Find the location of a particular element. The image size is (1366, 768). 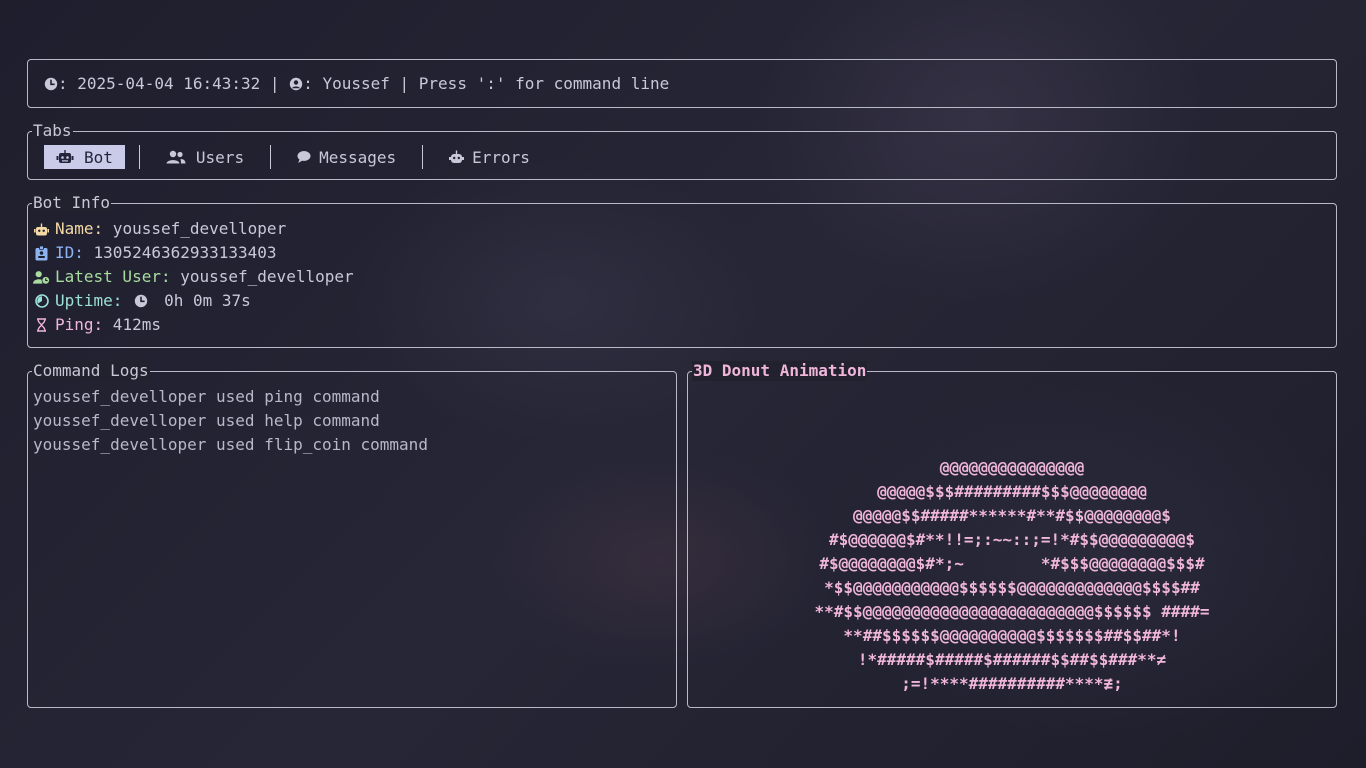

status-datetime: : 2025-04-04 16:43:32 | is located at coordinates (174, 83).